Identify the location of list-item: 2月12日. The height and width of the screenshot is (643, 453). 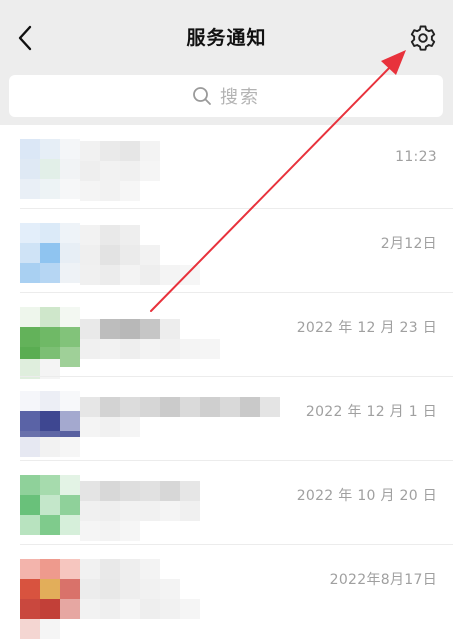
(226, 251).